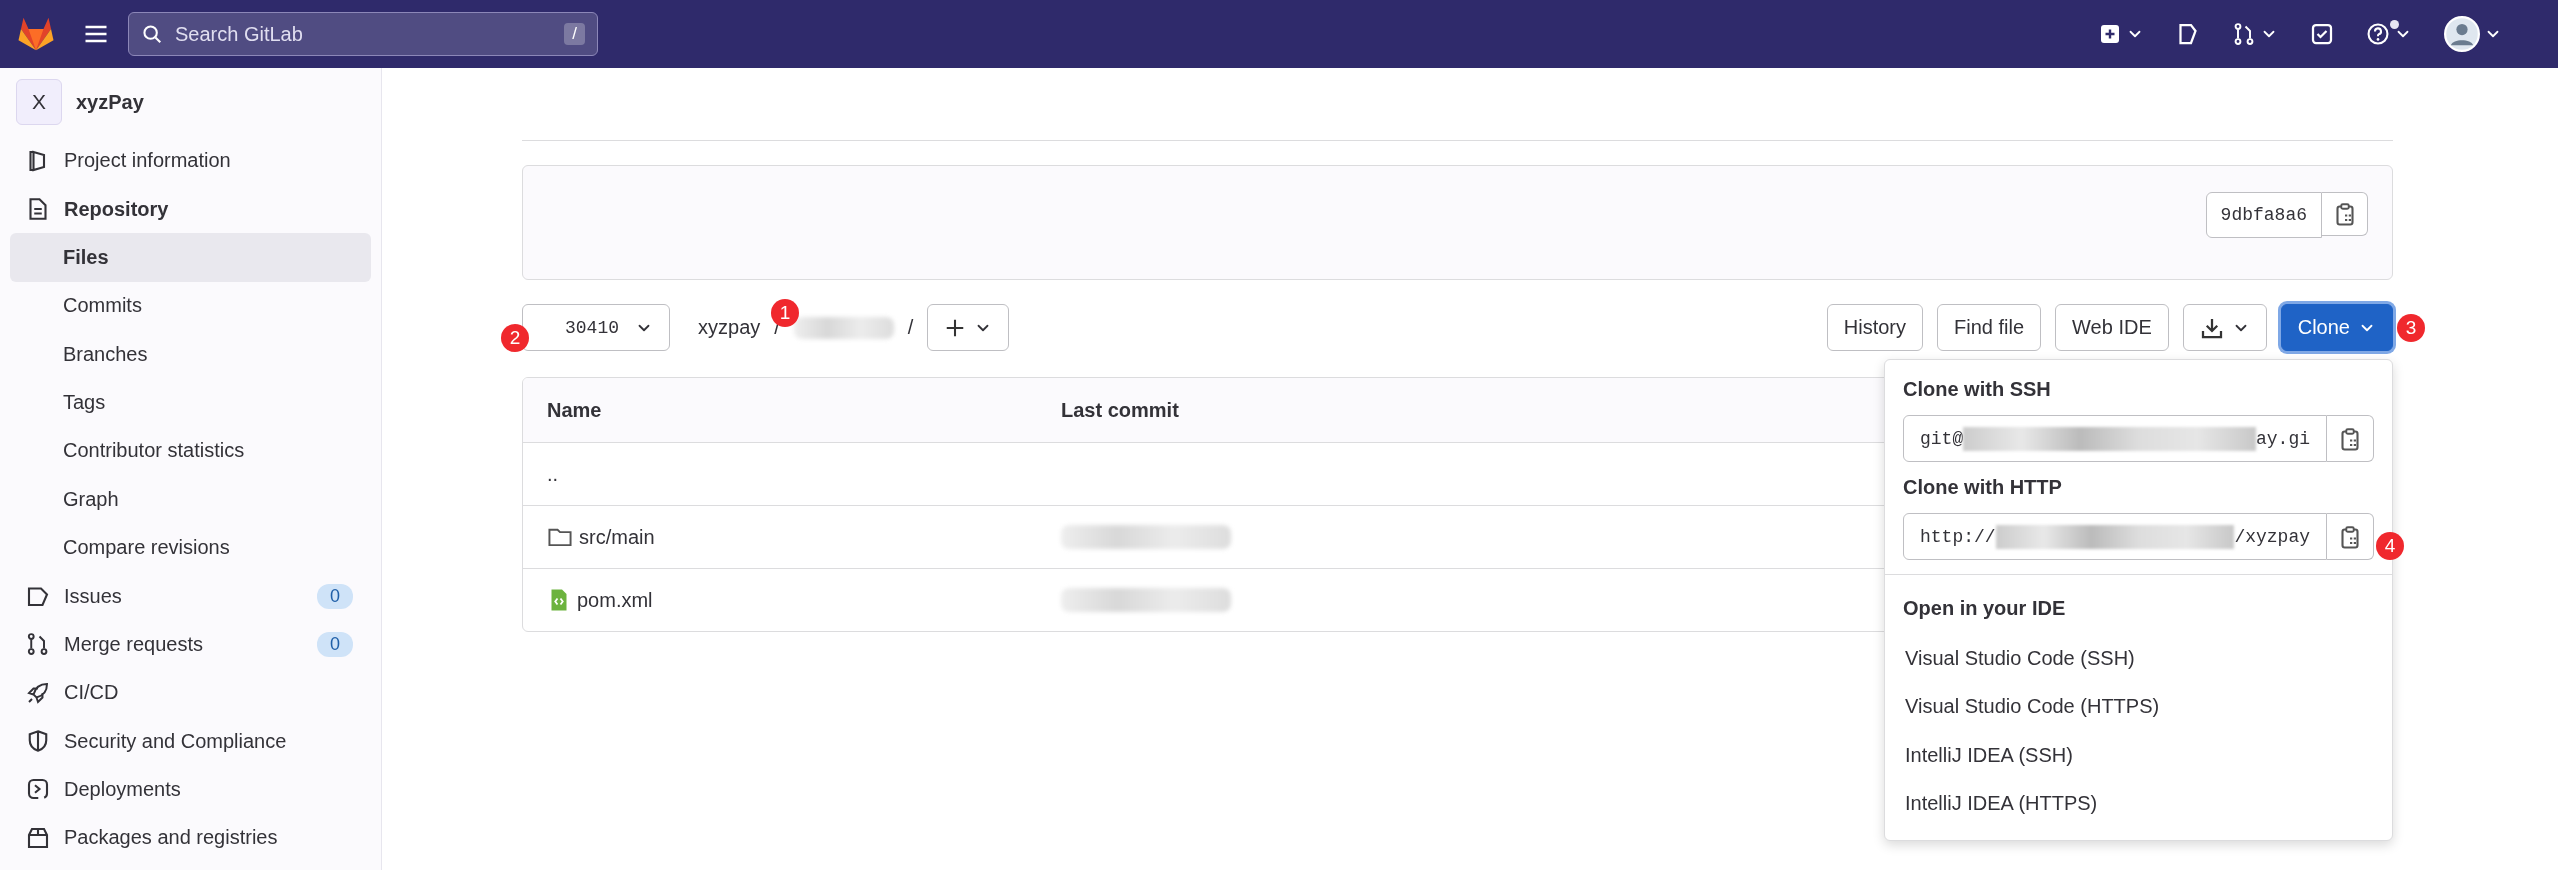 This screenshot has width=2558, height=870. I want to click on deploy-icon, so click(38, 789).